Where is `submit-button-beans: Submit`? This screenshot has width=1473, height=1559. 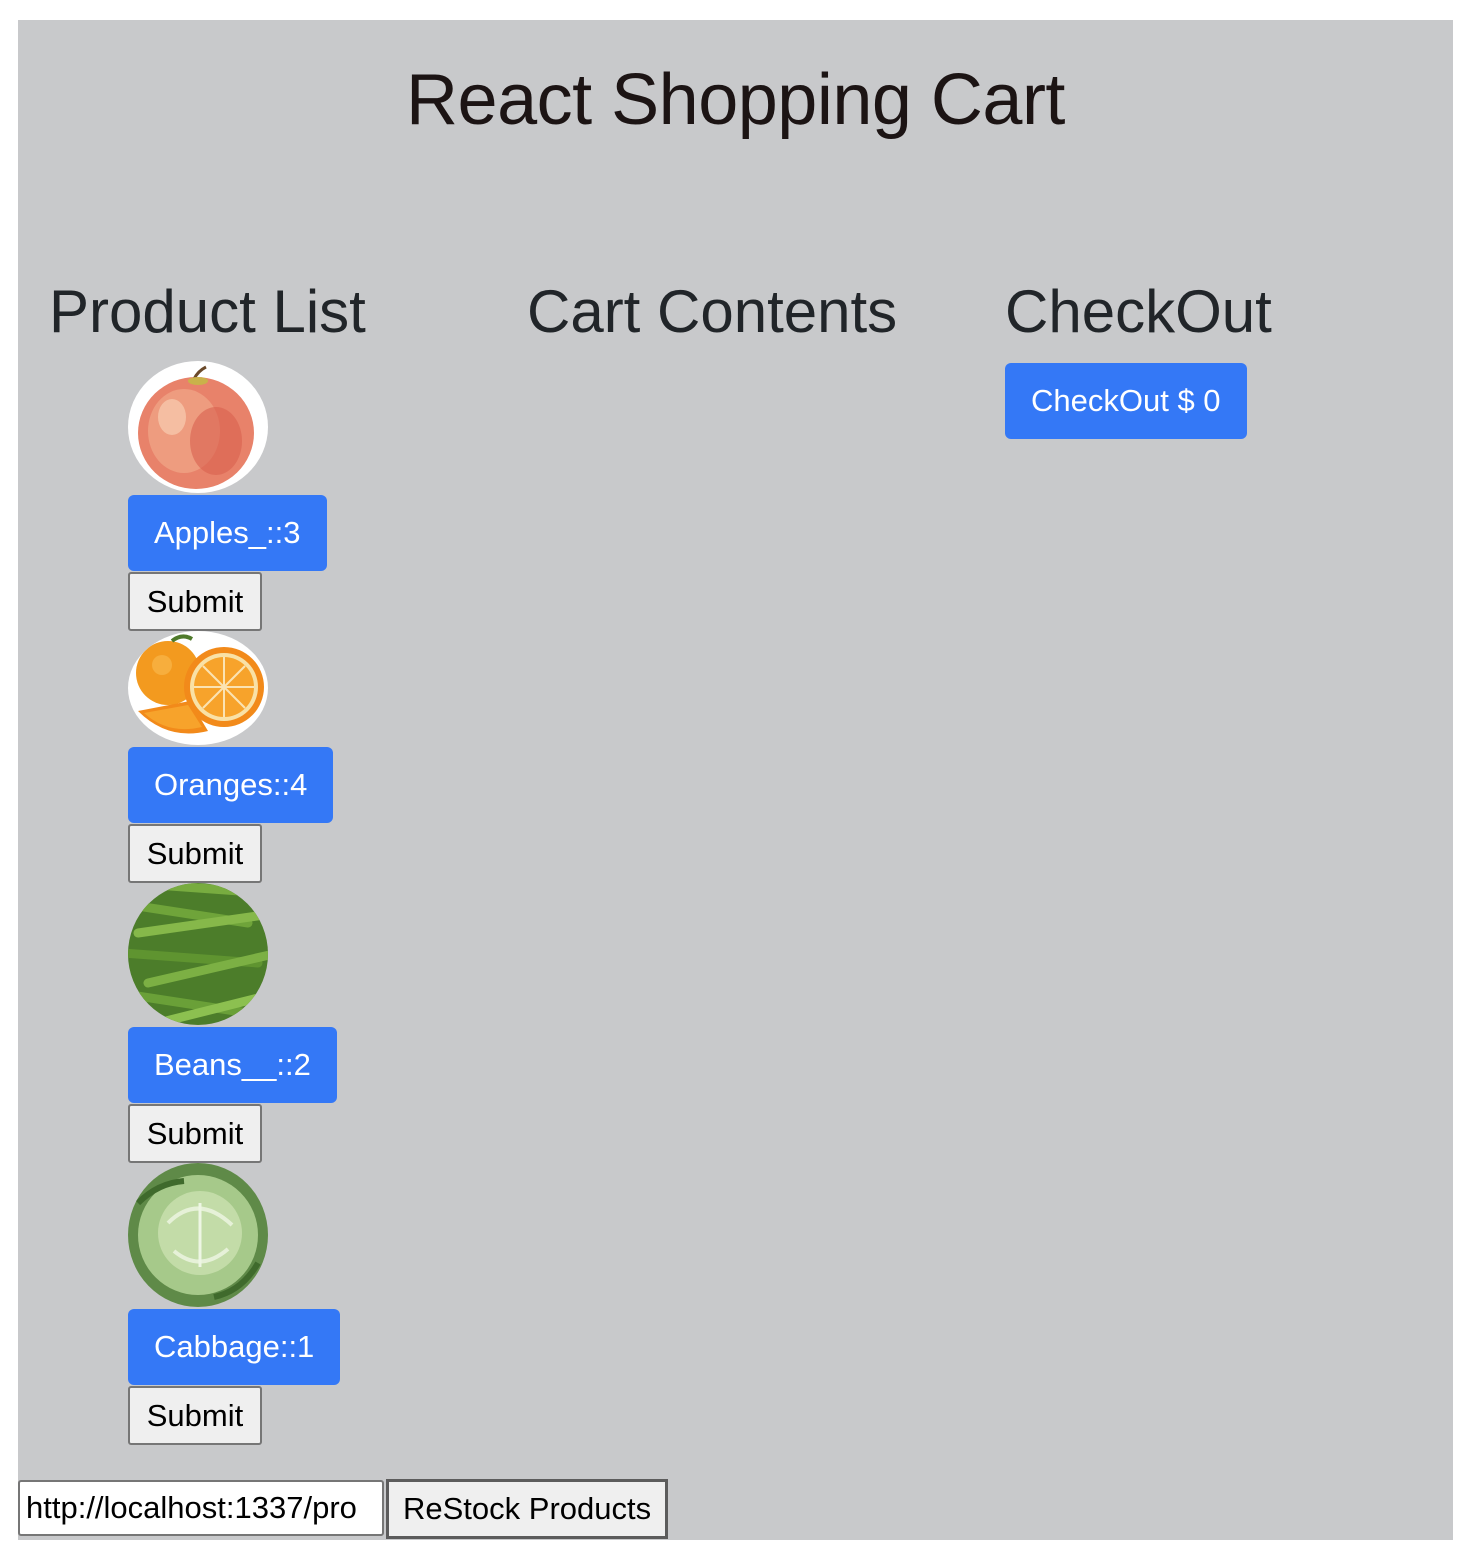
submit-button-beans: Submit is located at coordinates (195, 1133).